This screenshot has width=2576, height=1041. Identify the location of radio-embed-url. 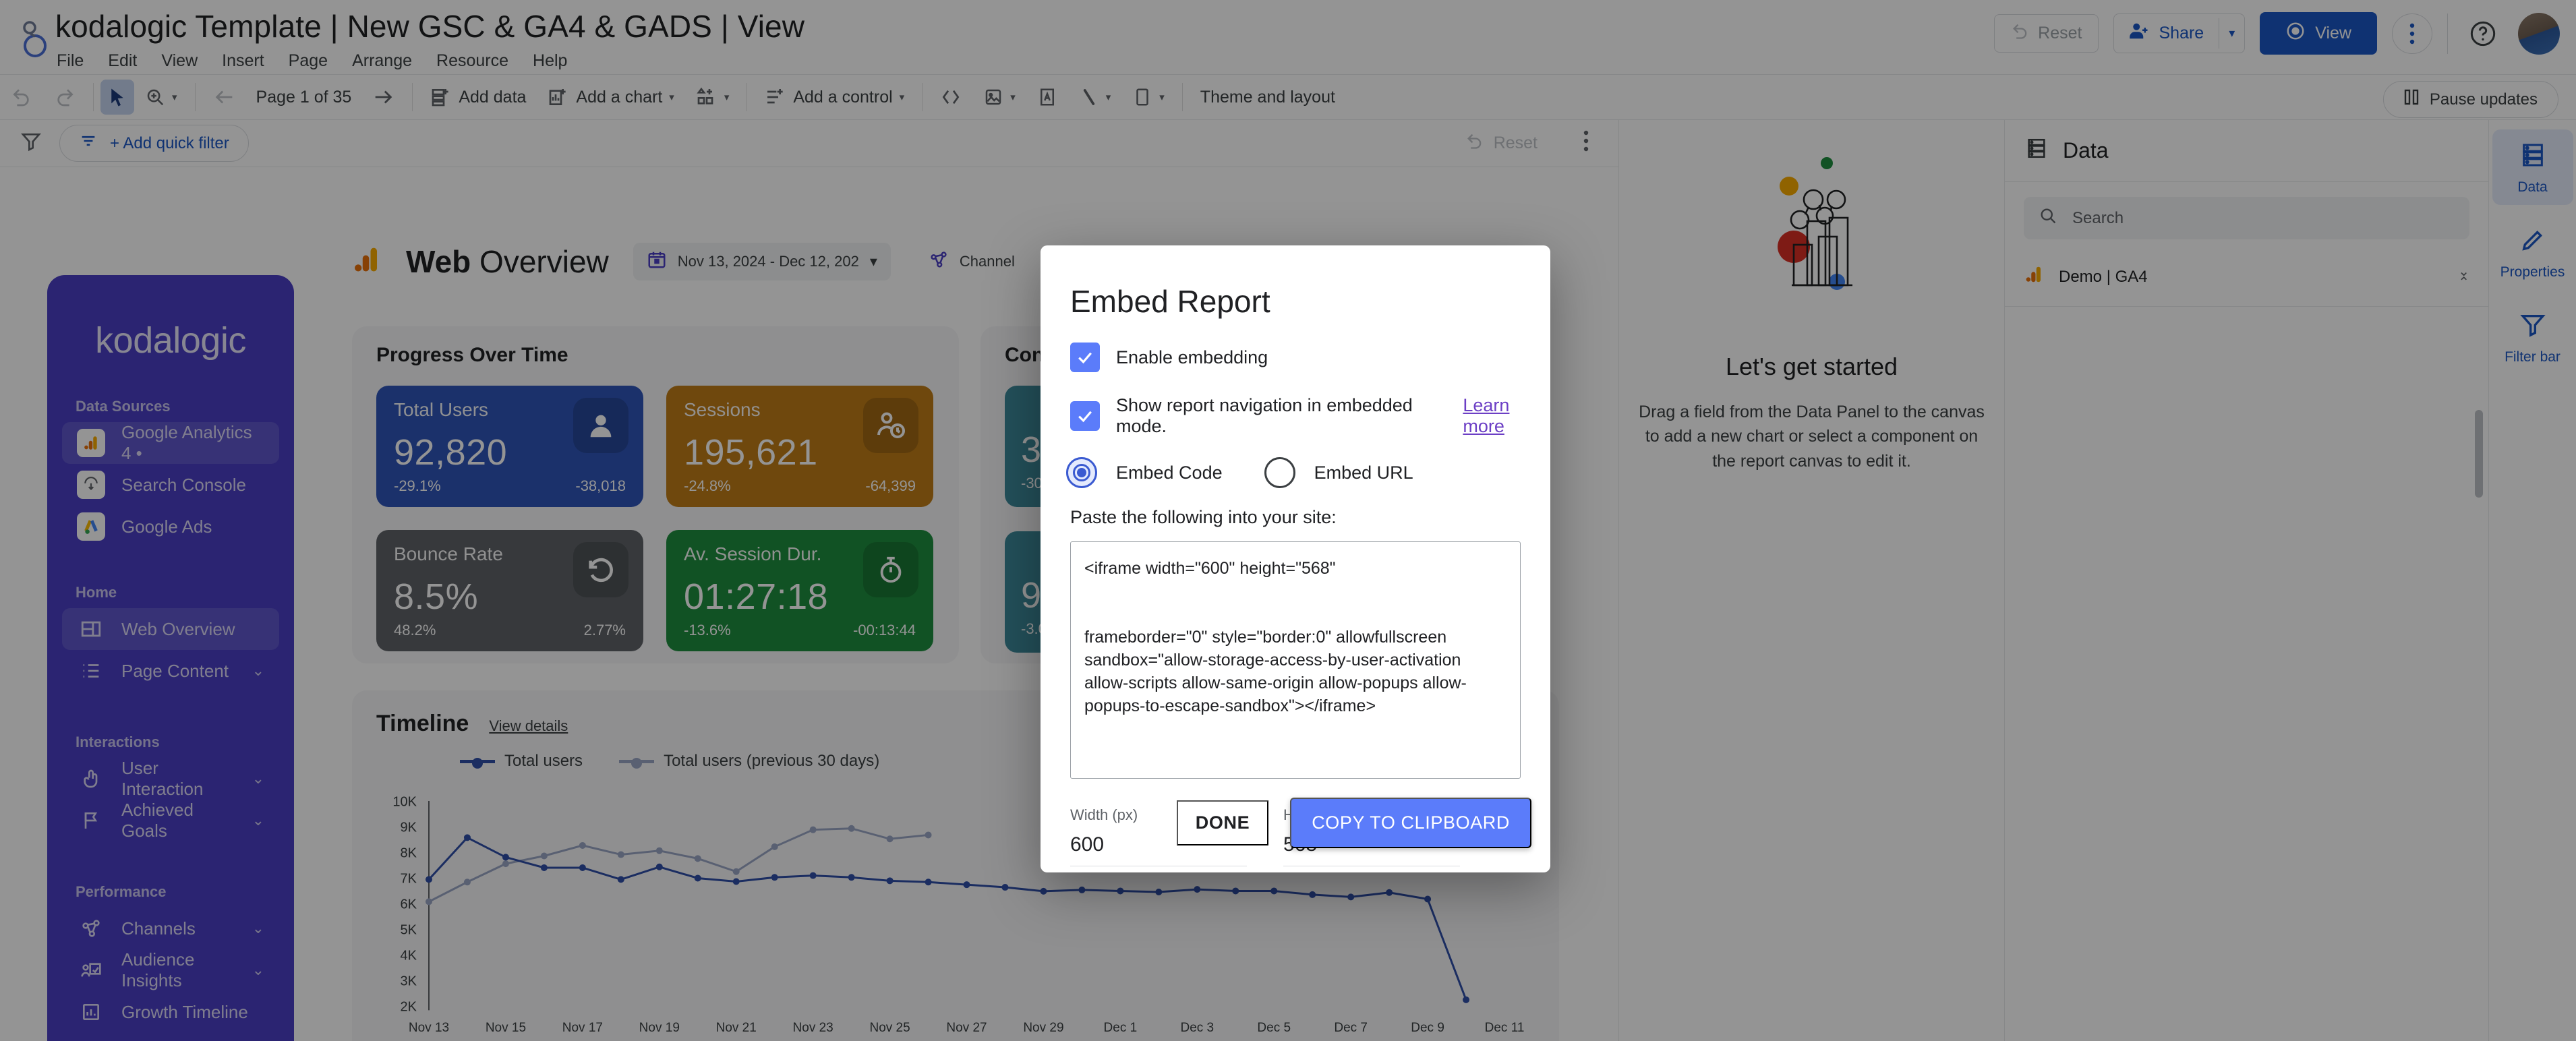
(1280, 472).